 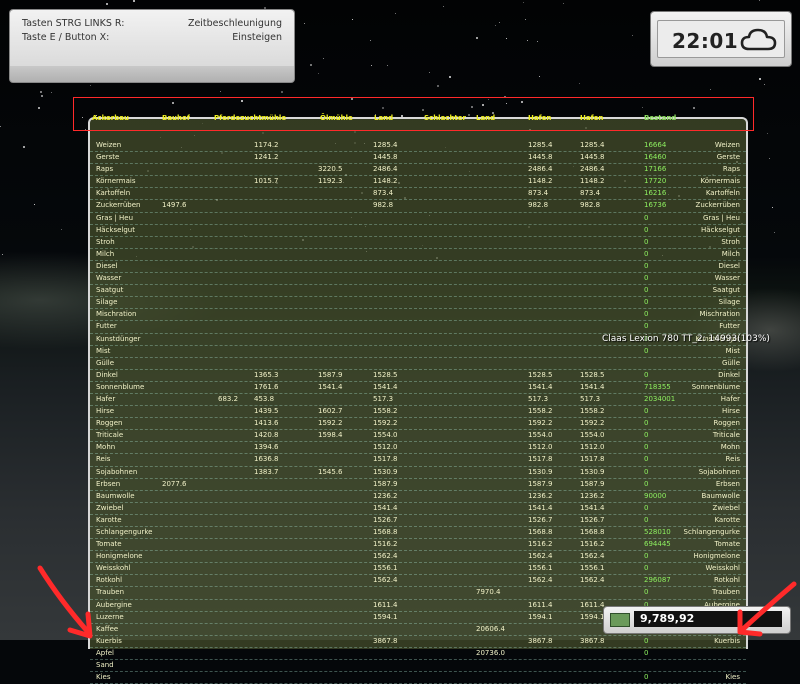 What do you see at coordinates (540, 169) in the screenshot?
I see `cell-v7: 2486.4` at bounding box center [540, 169].